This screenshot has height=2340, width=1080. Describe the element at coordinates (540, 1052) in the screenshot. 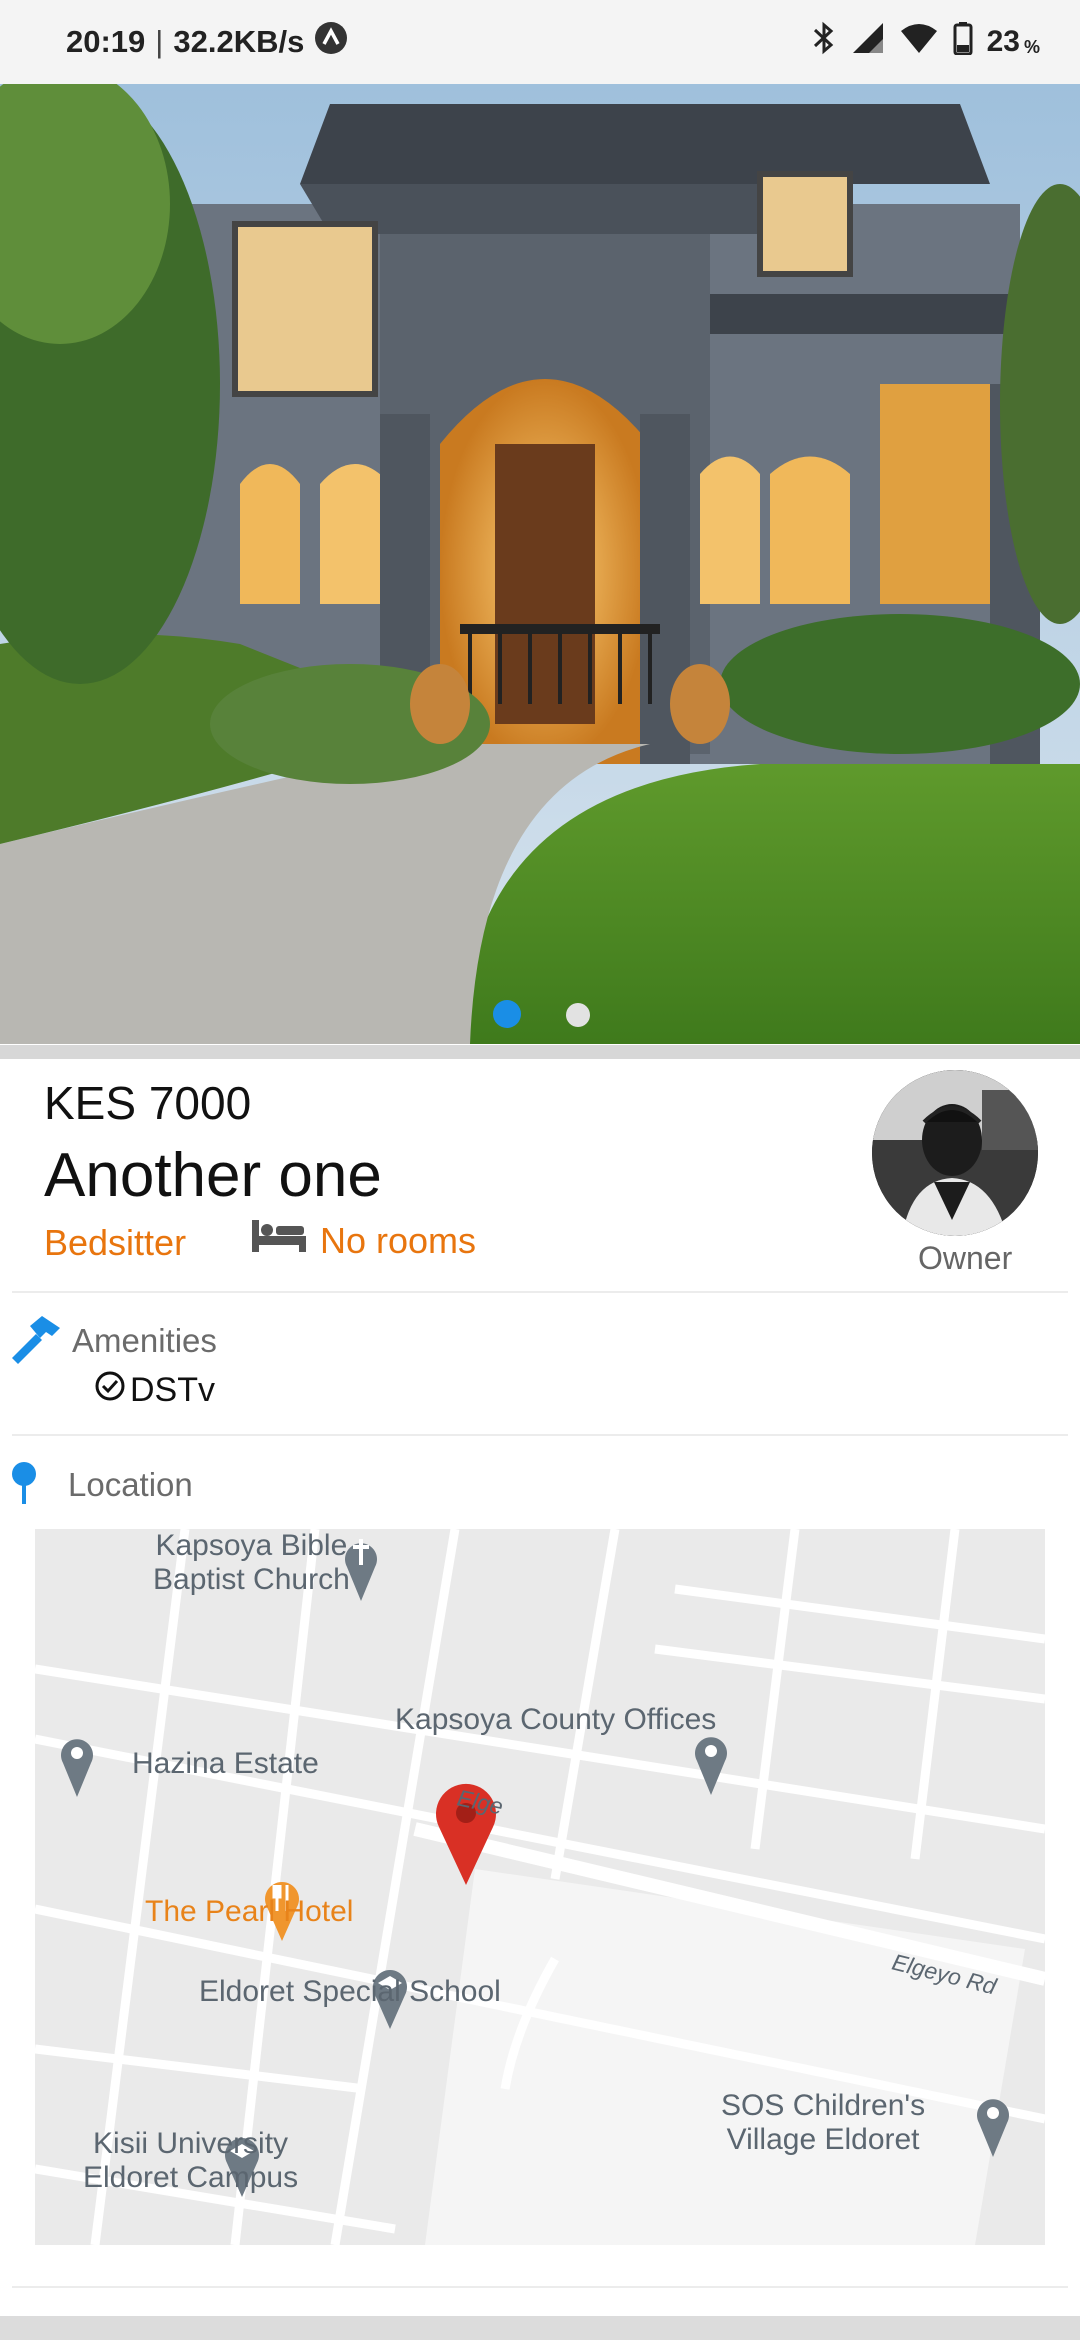

I see `photo-separator` at that location.